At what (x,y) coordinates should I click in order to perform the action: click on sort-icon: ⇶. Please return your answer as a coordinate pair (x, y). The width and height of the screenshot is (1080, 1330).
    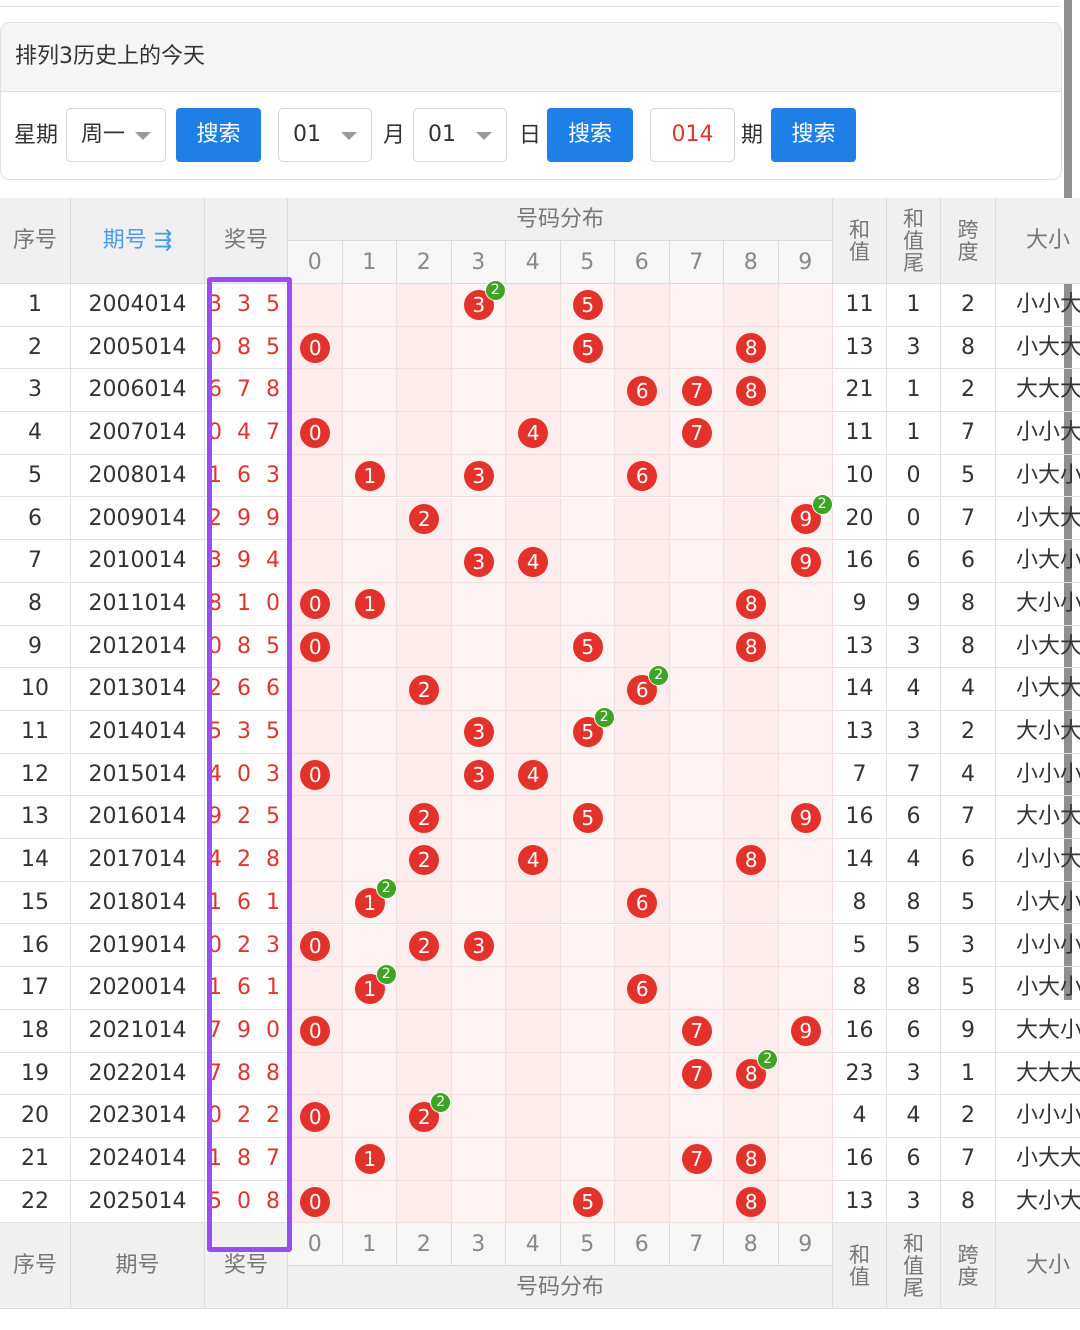
    Looking at the image, I should click on (159, 240).